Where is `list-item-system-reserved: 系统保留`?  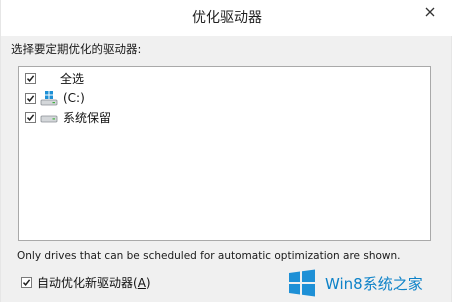 list-item-system-reserved: 系统保留 is located at coordinates (68, 117).